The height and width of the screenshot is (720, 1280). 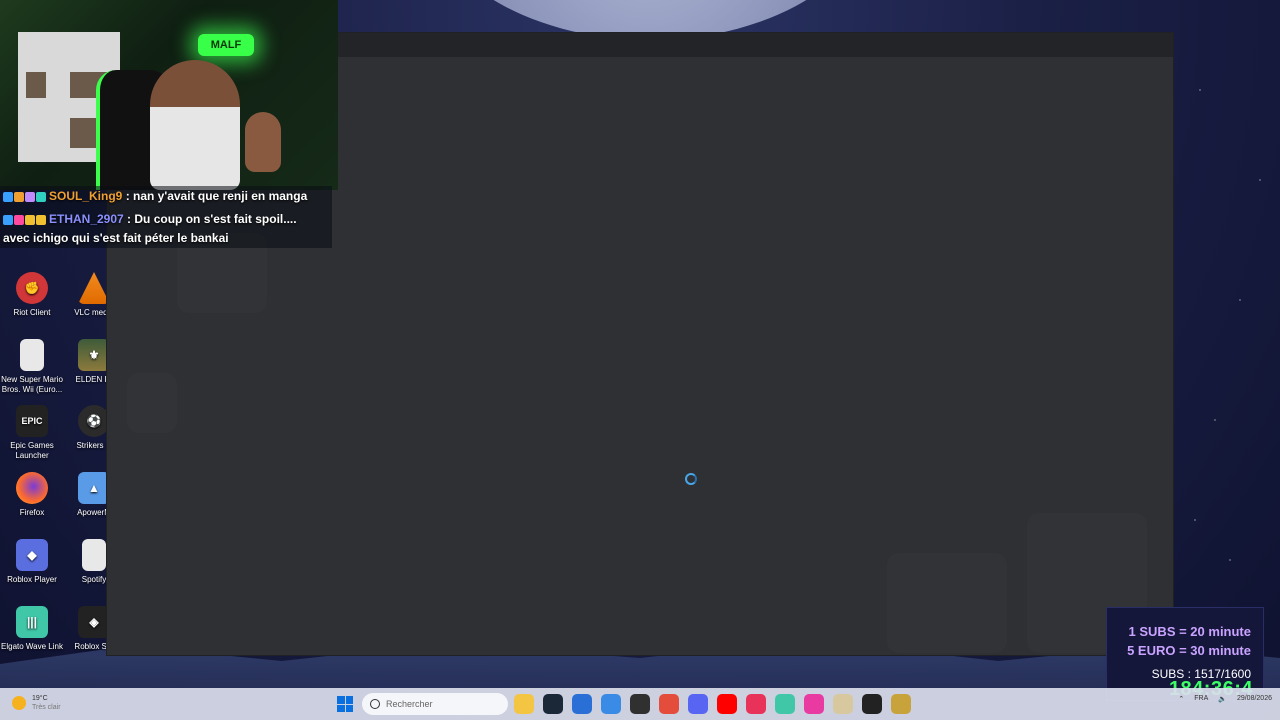 I want to click on date-label: 29/08/2026, so click(x=1254, y=698).